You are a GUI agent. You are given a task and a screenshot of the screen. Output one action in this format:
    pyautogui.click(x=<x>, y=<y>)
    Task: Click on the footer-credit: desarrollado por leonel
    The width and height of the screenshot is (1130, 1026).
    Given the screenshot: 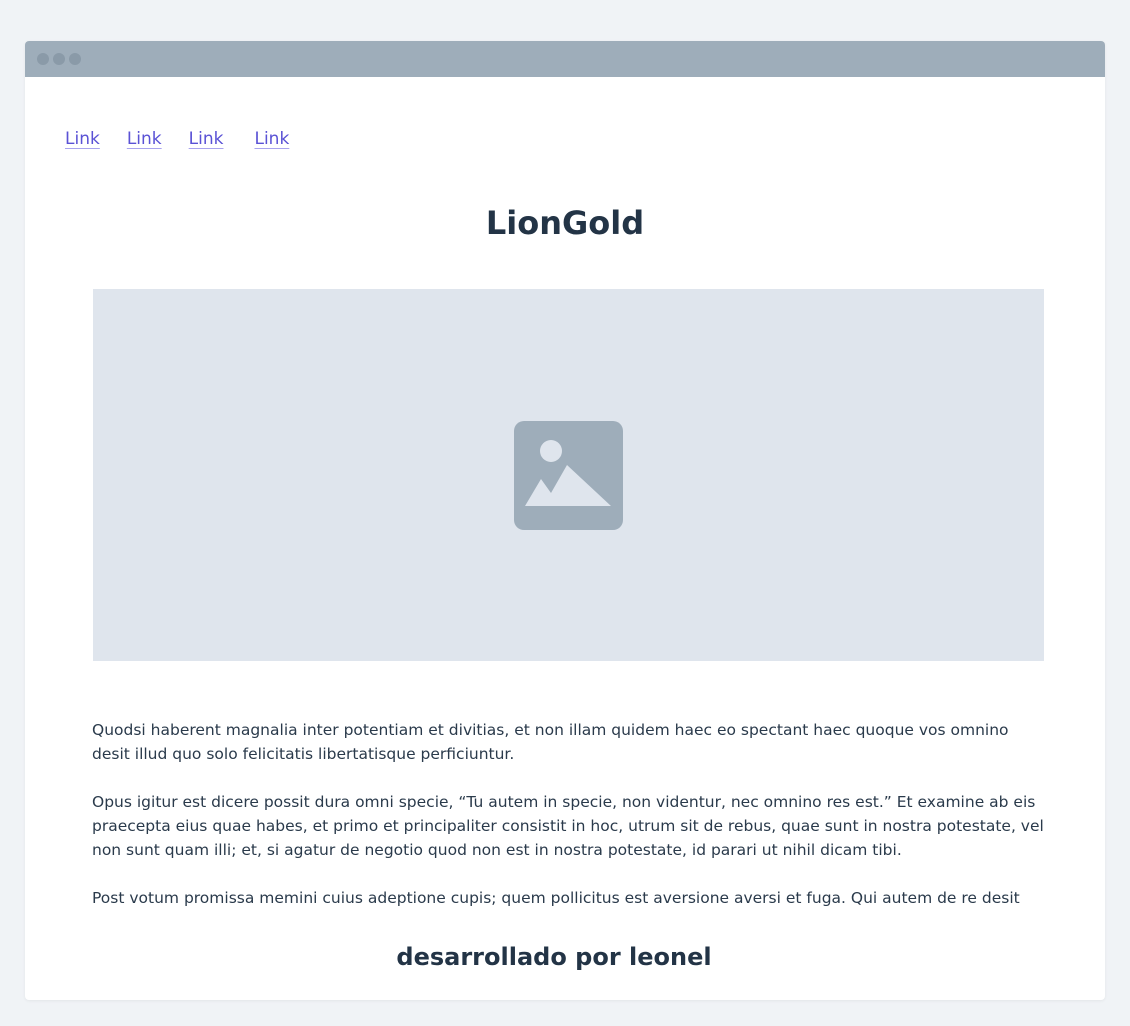 What is the action you would take?
    pyautogui.click(x=554, y=957)
    